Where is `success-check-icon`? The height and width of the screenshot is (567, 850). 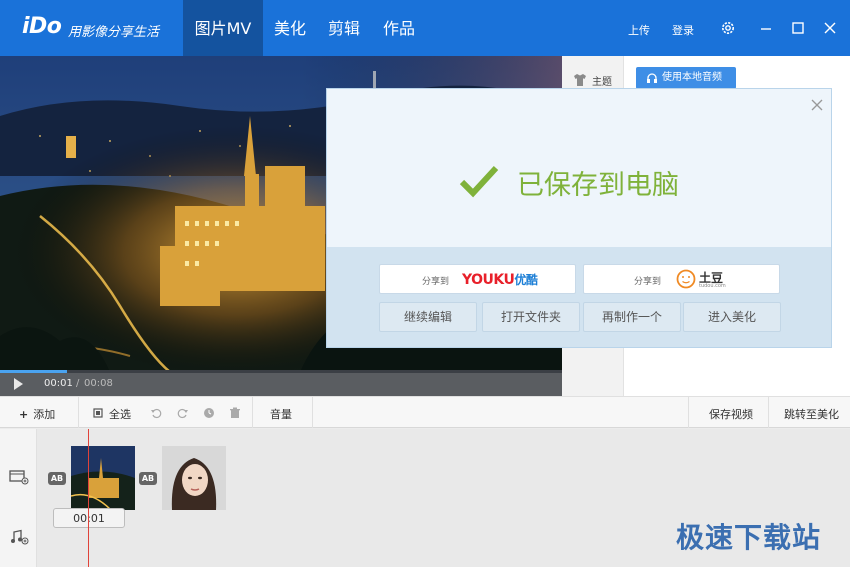
success-check-icon is located at coordinates (479, 181).